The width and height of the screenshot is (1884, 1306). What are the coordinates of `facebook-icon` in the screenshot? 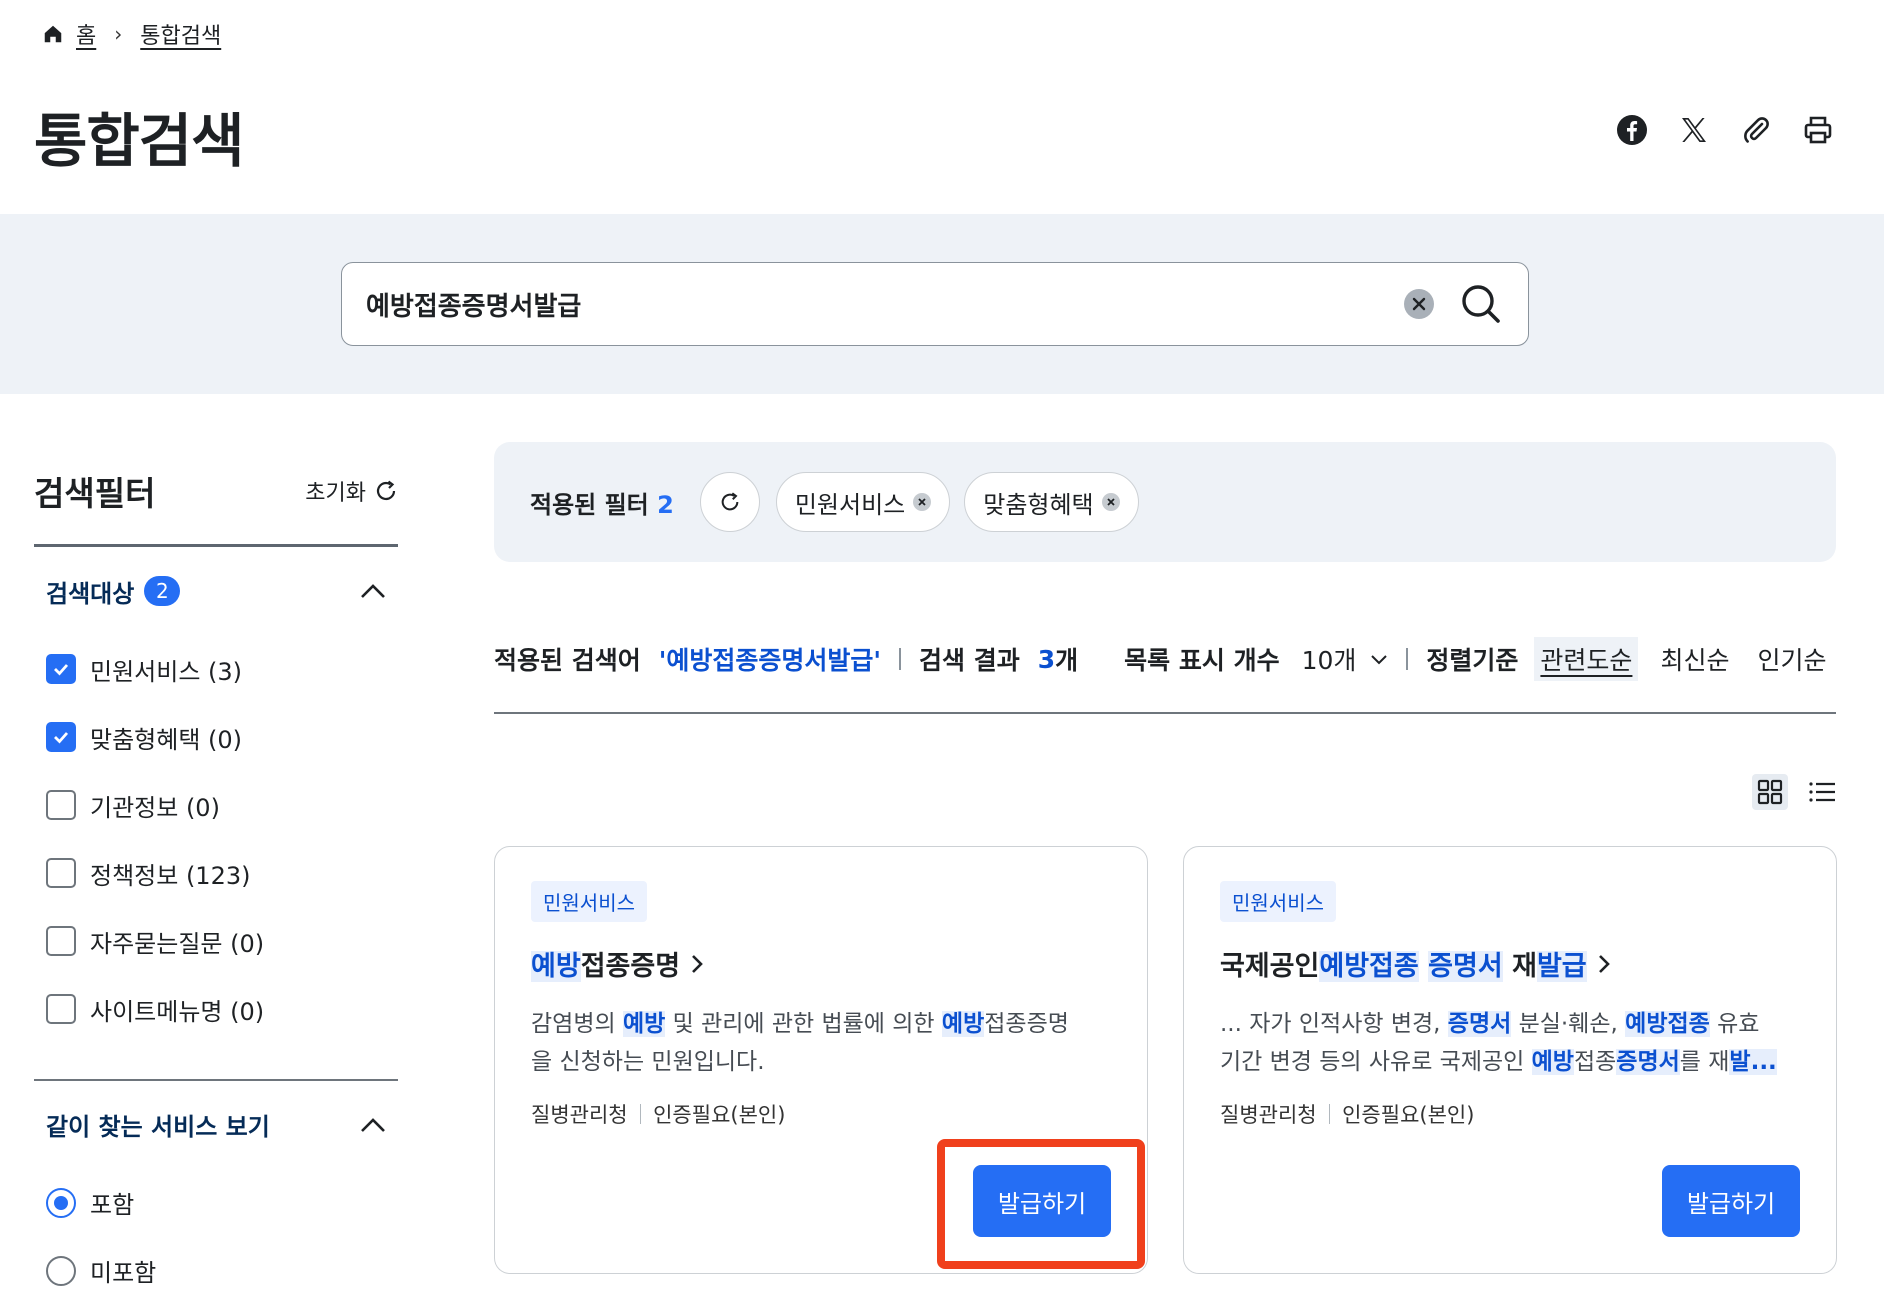 It's located at (1632, 130).